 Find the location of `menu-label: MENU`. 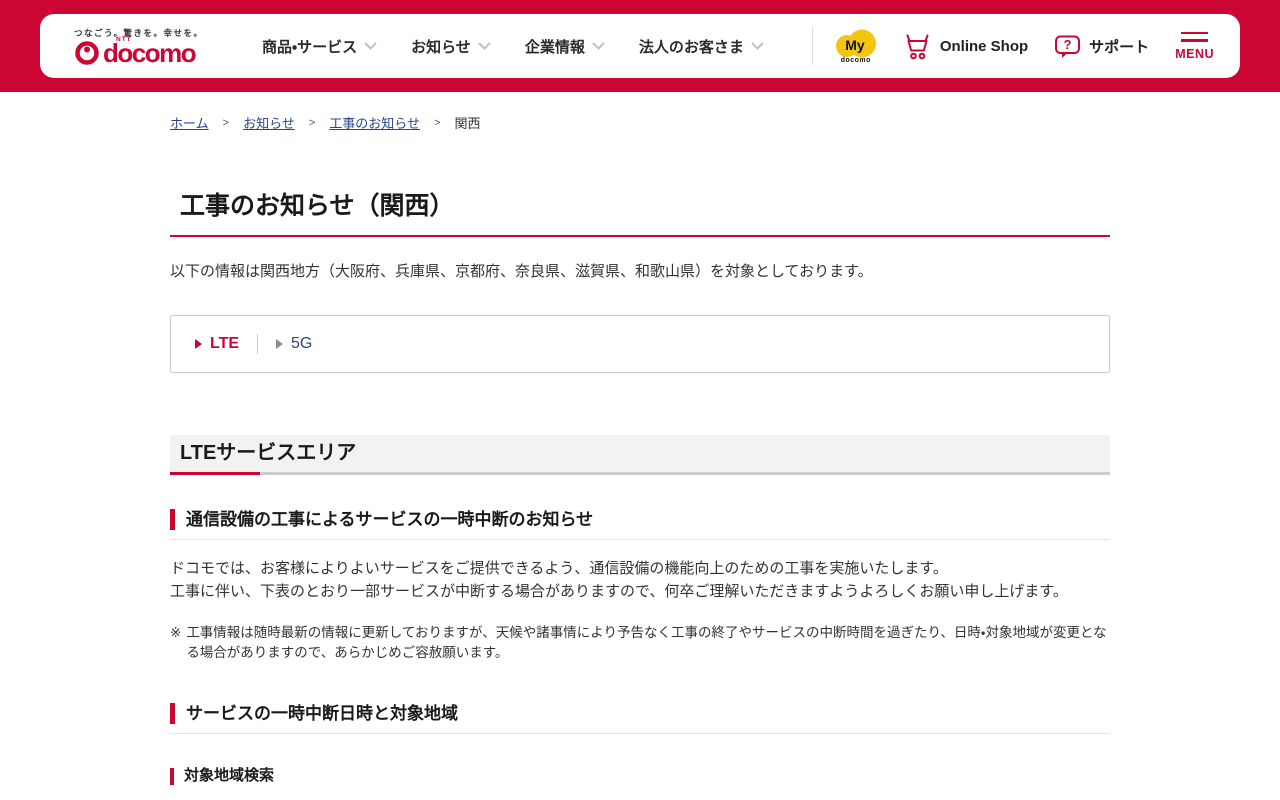

menu-label: MENU is located at coordinates (1194, 53).